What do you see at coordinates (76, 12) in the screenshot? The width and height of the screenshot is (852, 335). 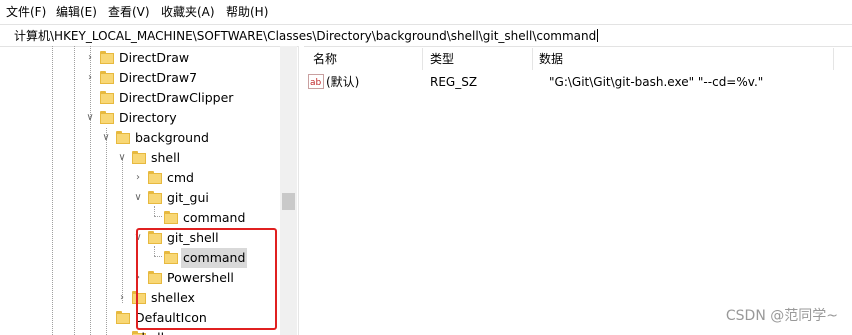 I see `menu-edit: 编辑(E)` at bounding box center [76, 12].